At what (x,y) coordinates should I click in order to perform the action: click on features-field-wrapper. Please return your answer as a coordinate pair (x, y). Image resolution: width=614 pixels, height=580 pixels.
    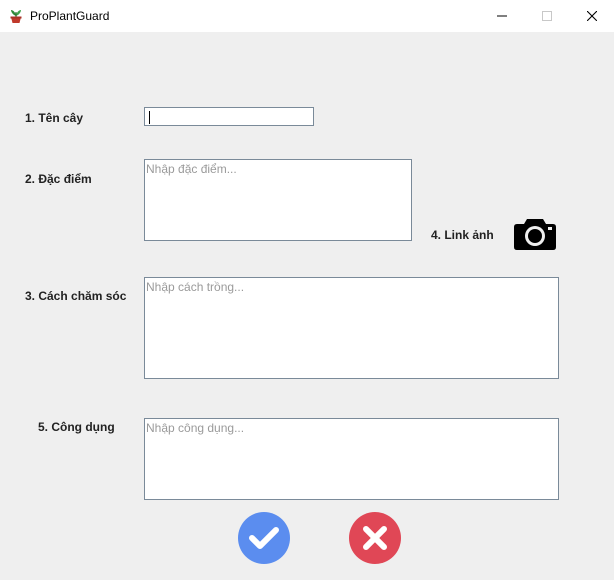
    Looking at the image, I should click on (278, 200).